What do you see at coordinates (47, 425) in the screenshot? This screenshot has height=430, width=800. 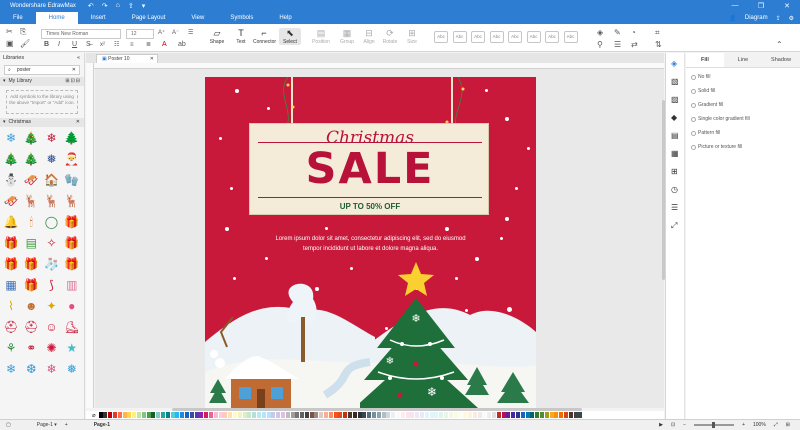 I see `page-selector: Page-1 ▾` at bounding box center [47, 425].